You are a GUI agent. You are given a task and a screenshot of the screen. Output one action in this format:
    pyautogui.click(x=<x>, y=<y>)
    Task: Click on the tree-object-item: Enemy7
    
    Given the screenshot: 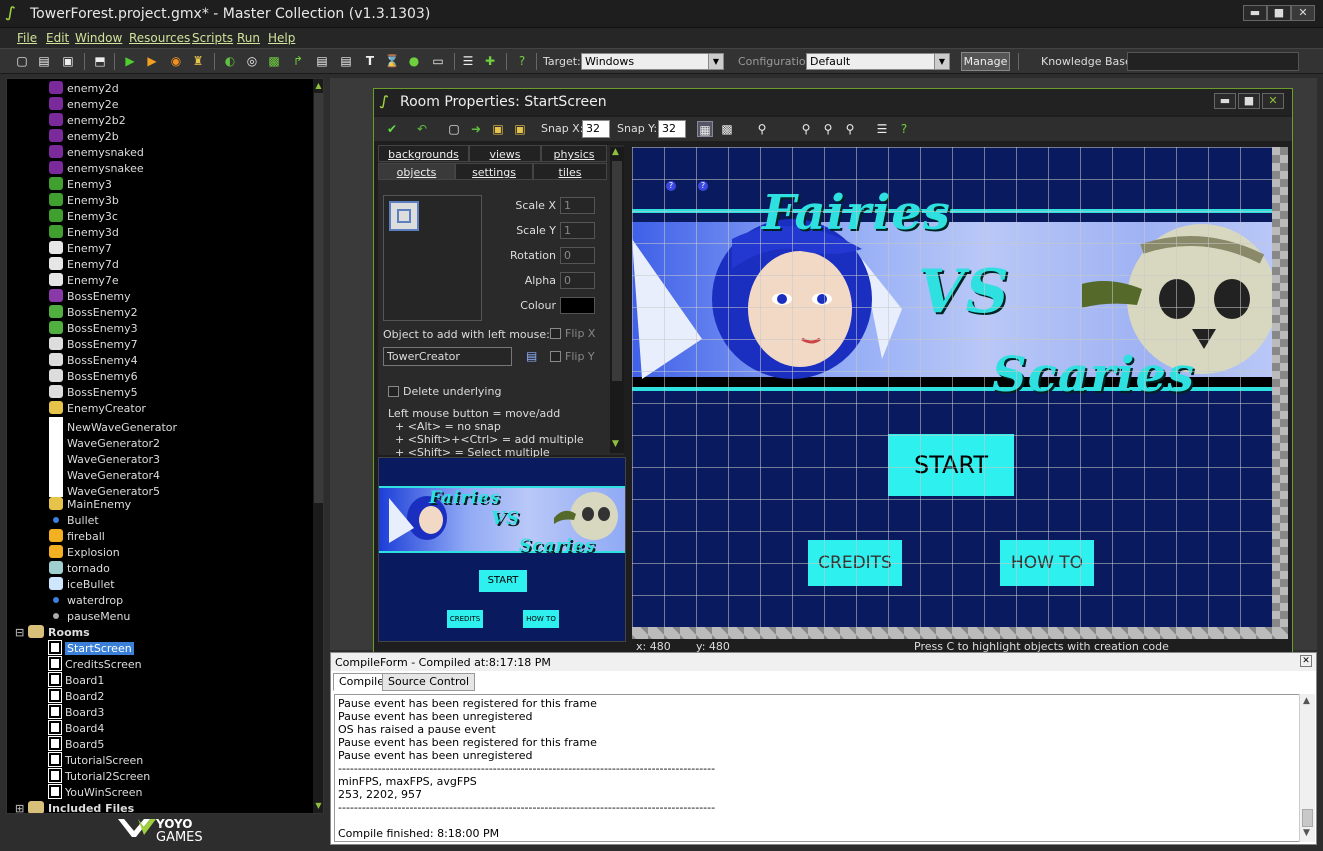 What is the action you would take?
    pyautogui.click(x=80, y=249)
    